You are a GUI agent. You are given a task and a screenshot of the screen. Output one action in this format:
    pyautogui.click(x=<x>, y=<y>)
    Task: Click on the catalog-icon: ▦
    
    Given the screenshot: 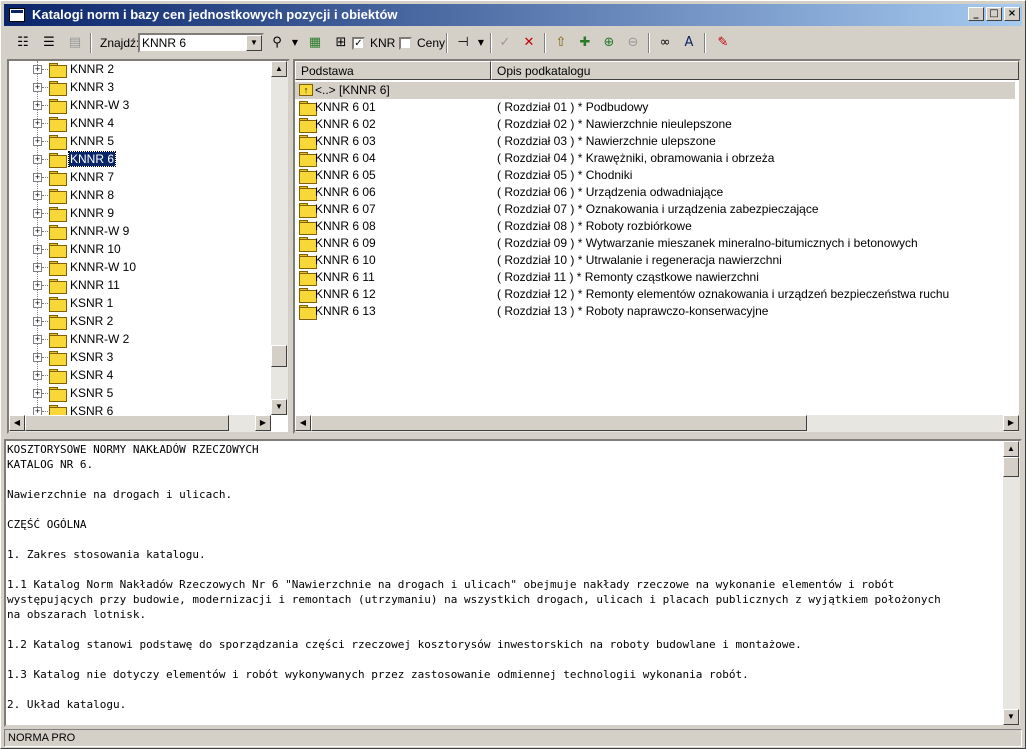 What is the action you would take?
    pyautogui.click(x=315, y=43)
    